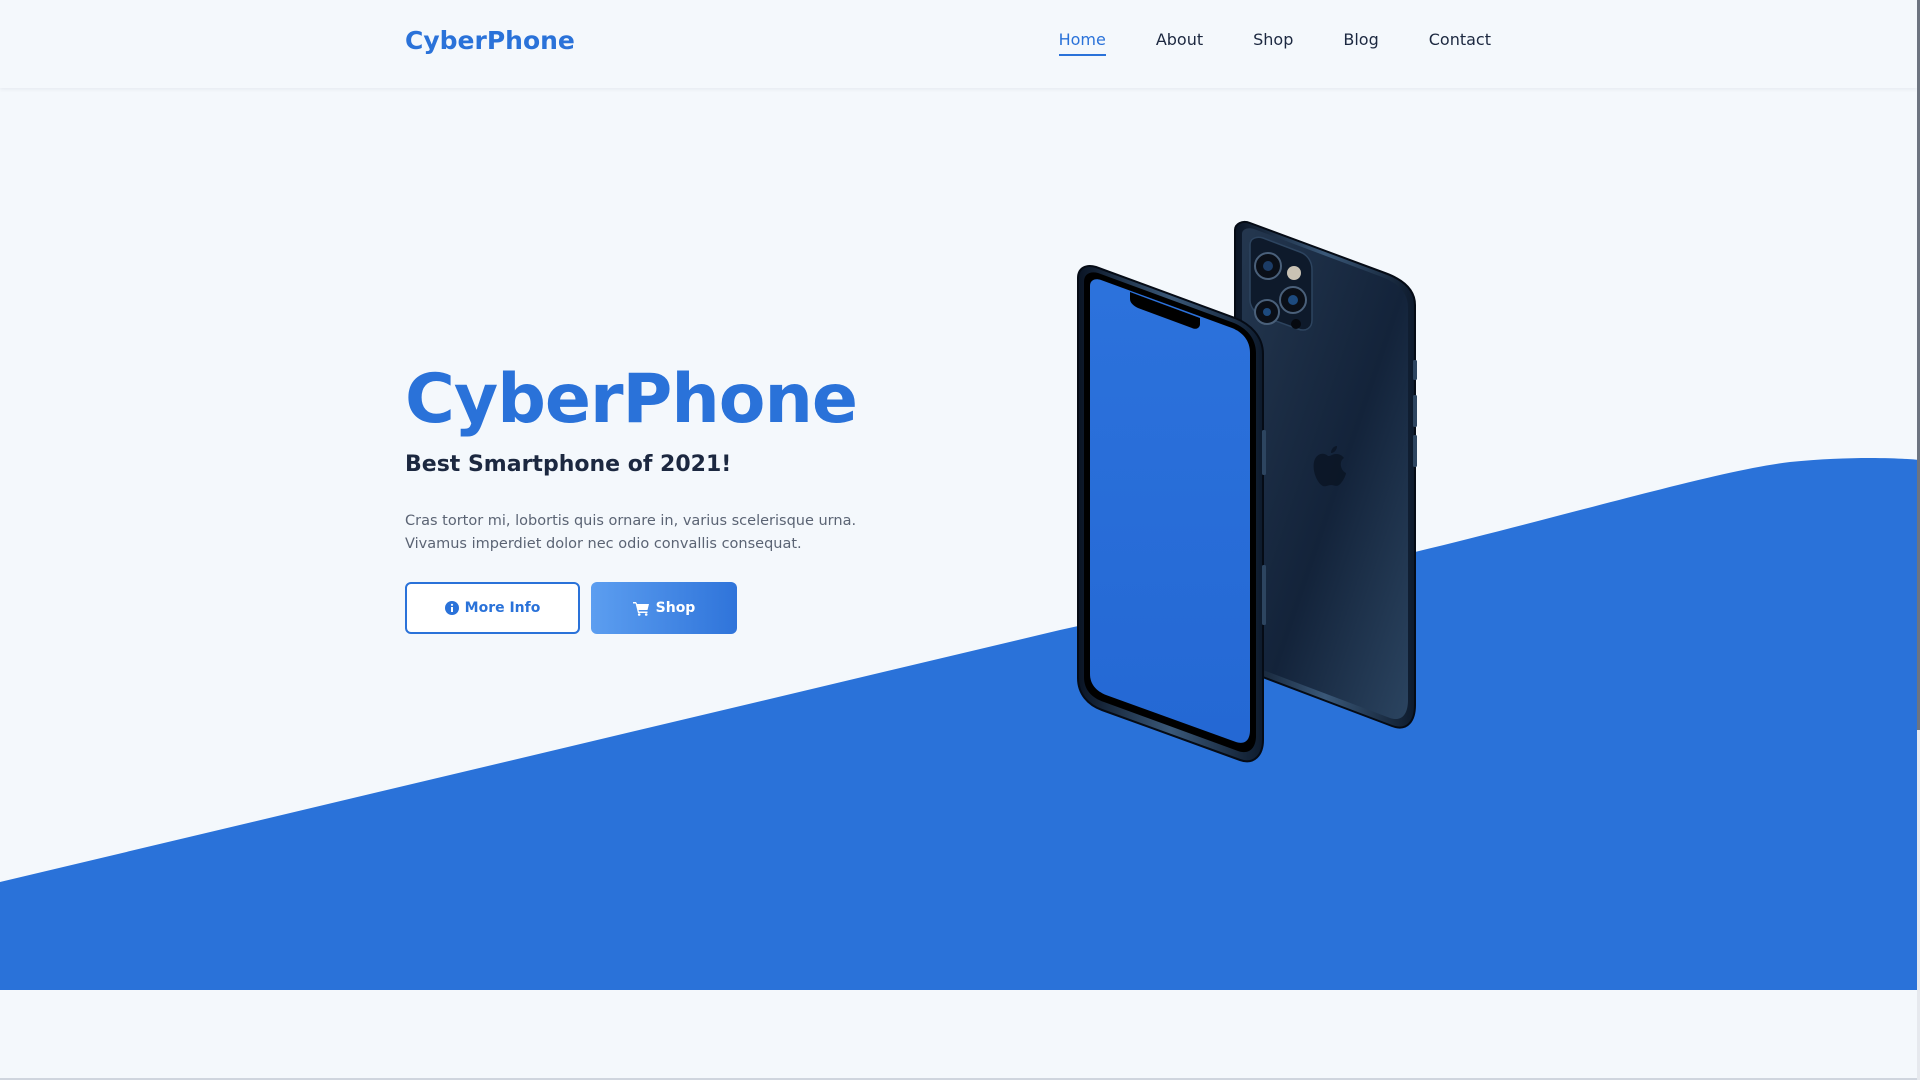 This screenshot has height=1080, width=1920. Describe the element at coordinates (1460, 43) in the screenshot. I see `nav-item-contact: Contact` at that location.